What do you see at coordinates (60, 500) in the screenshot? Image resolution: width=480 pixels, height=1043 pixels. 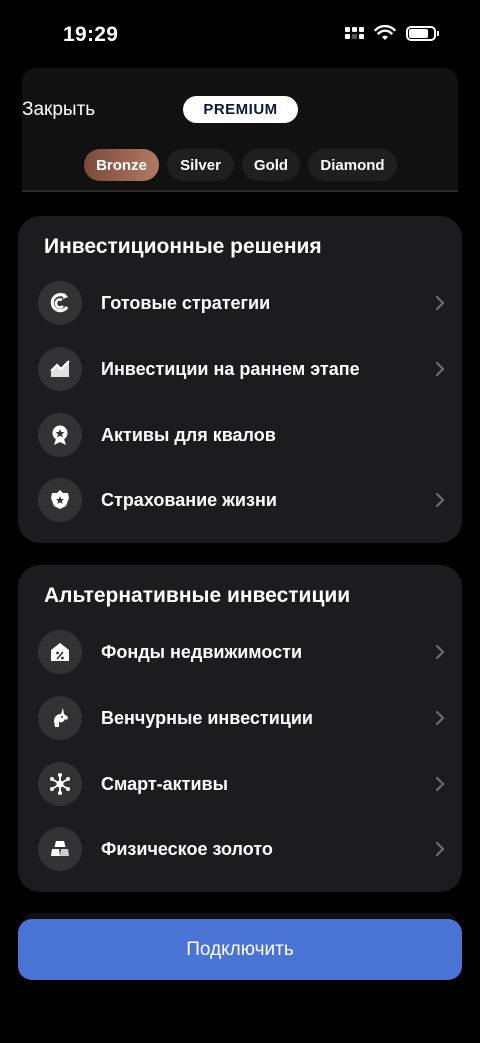 I see `shield-star-icon` at bounding box center [60, 500].